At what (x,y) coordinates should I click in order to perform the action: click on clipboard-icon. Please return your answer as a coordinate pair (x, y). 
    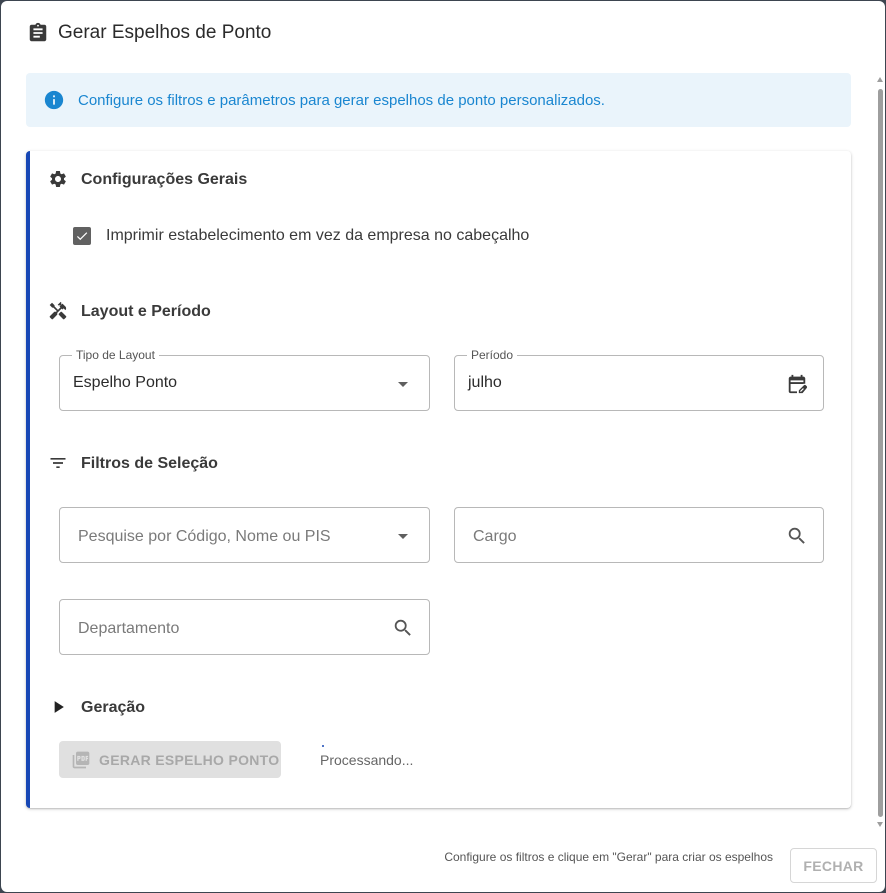
    Looking at the image, I should click on (38, 33).